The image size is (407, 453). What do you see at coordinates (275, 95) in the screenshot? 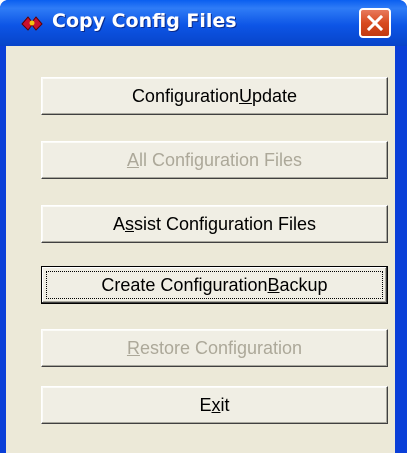
I see `button-label-post: pdate` at bounding box center [275, 95].